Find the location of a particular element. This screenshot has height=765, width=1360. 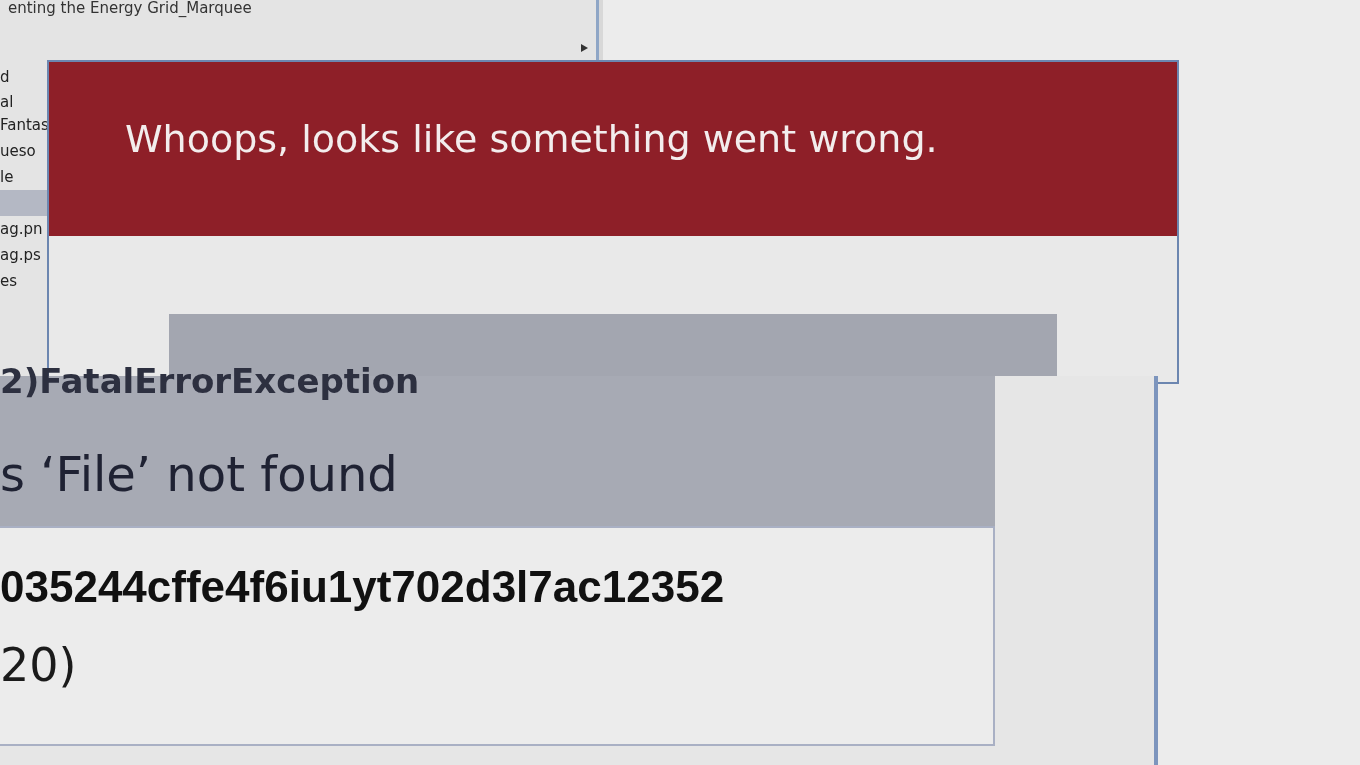

line-text: 20) is located at coordinates (39, 665).